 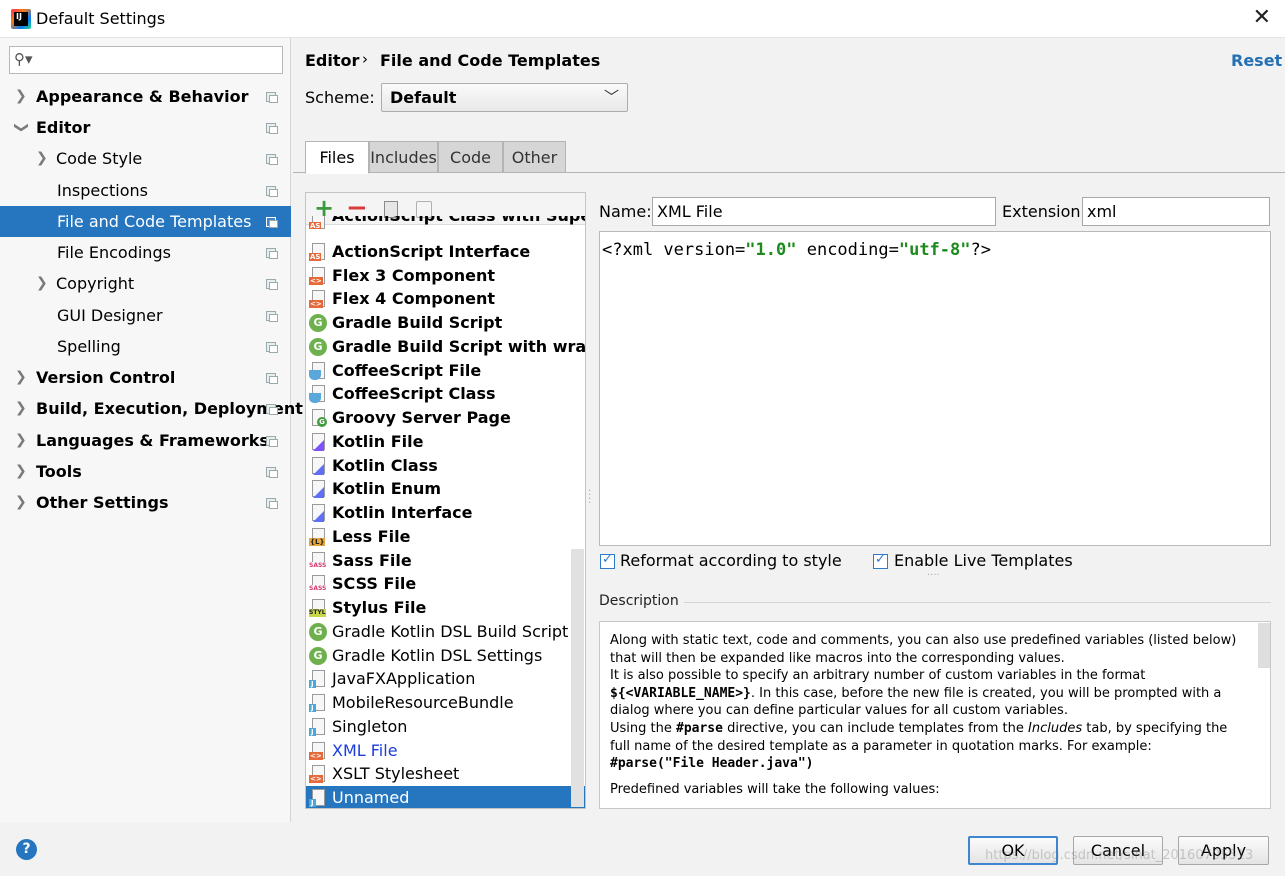 What do you see at coordinates (445, 797) in the screenshot?
I see `list-item: Unnamed` at bounding box center [445, 797].